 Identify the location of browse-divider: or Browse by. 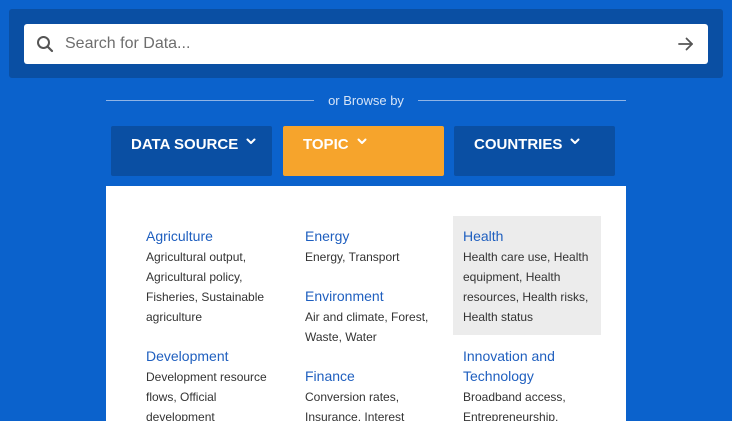
(366, 100).